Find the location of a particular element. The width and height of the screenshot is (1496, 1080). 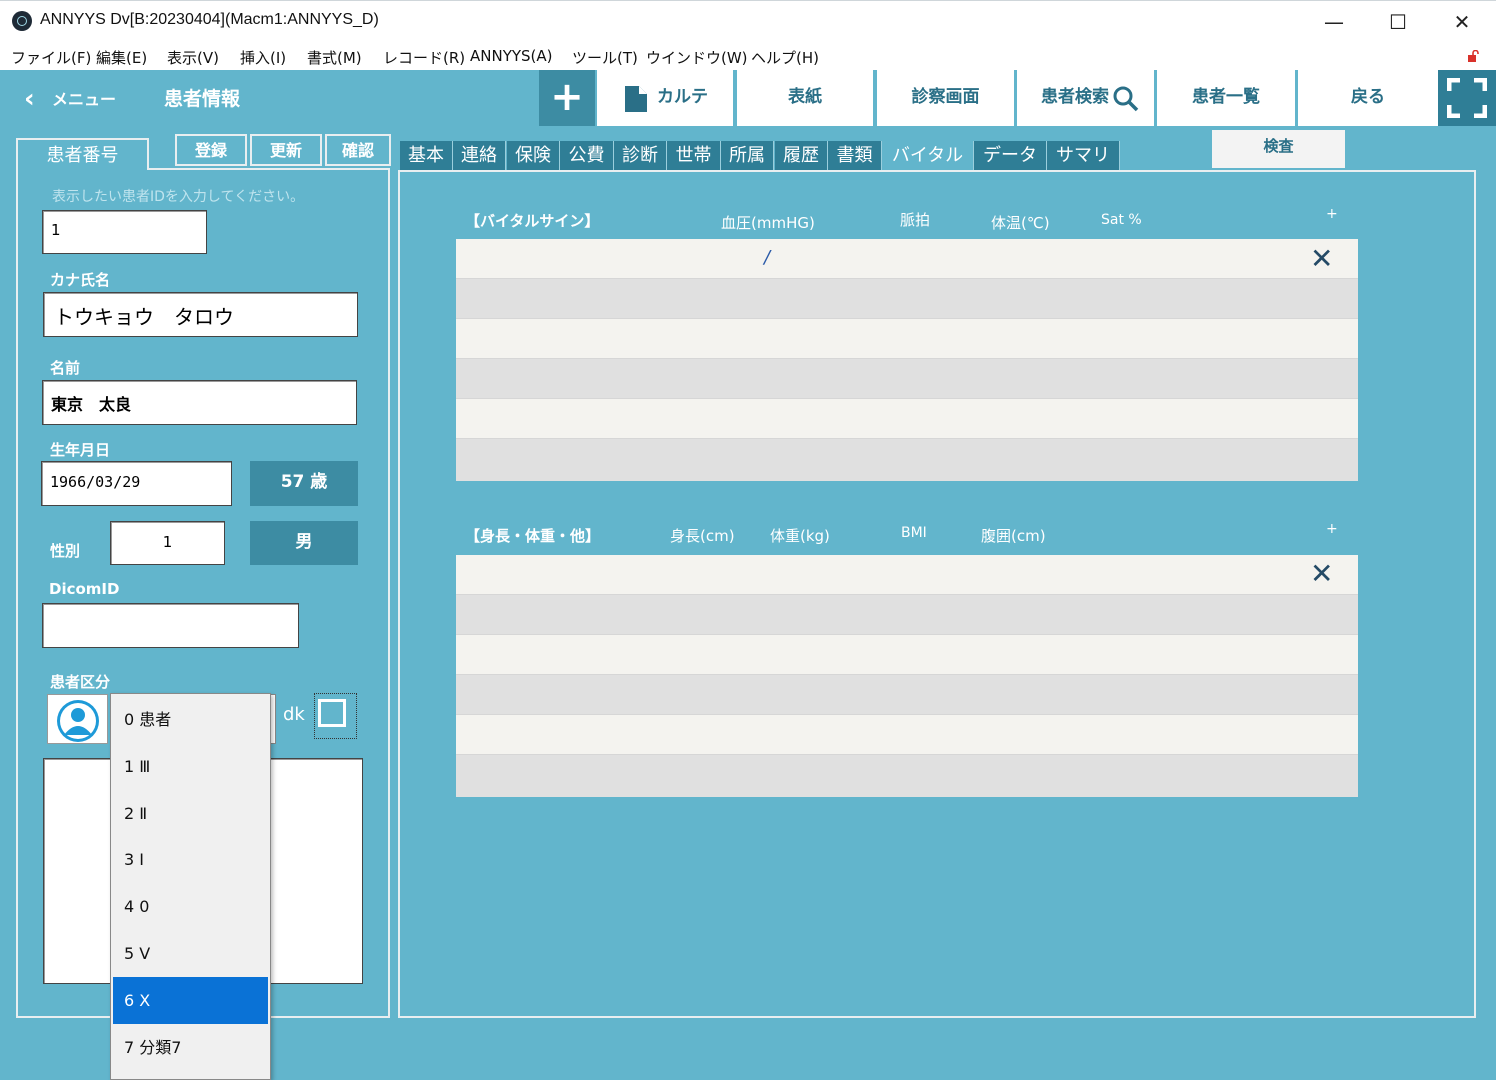

tab-contact: 連絡 is located at coordinates (479, 156).